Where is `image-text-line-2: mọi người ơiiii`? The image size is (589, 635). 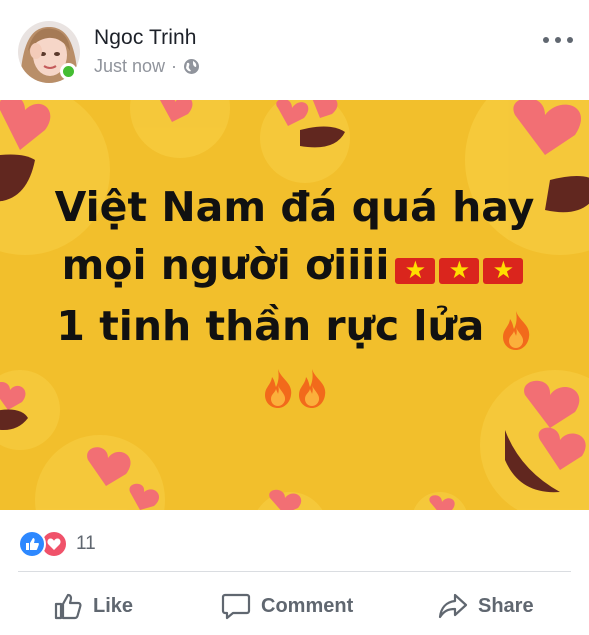
image-text-line-2: mọi người ơiiii is located at coordinates (225, 265).